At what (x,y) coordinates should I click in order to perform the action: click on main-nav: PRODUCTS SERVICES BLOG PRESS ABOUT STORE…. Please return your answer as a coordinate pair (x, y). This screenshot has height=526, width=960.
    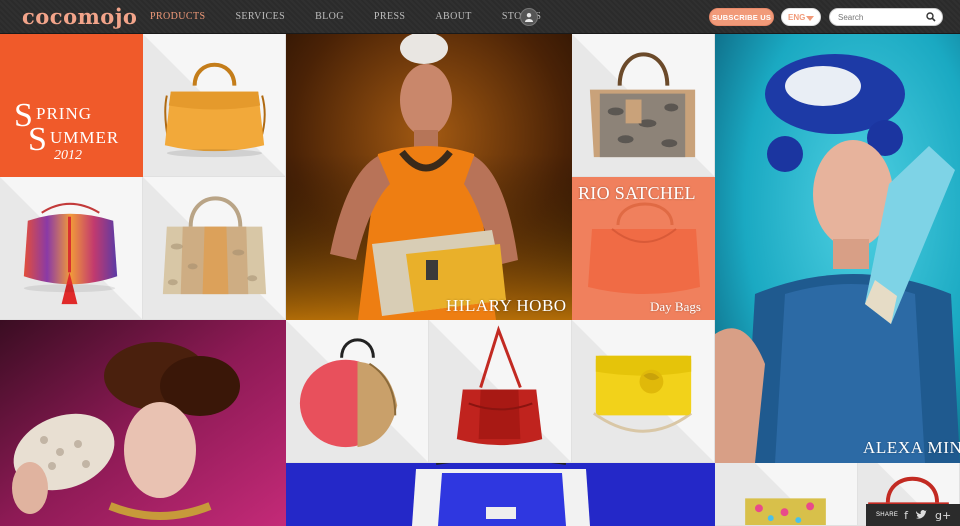
    Looking at the image, I should click on (360, 16).